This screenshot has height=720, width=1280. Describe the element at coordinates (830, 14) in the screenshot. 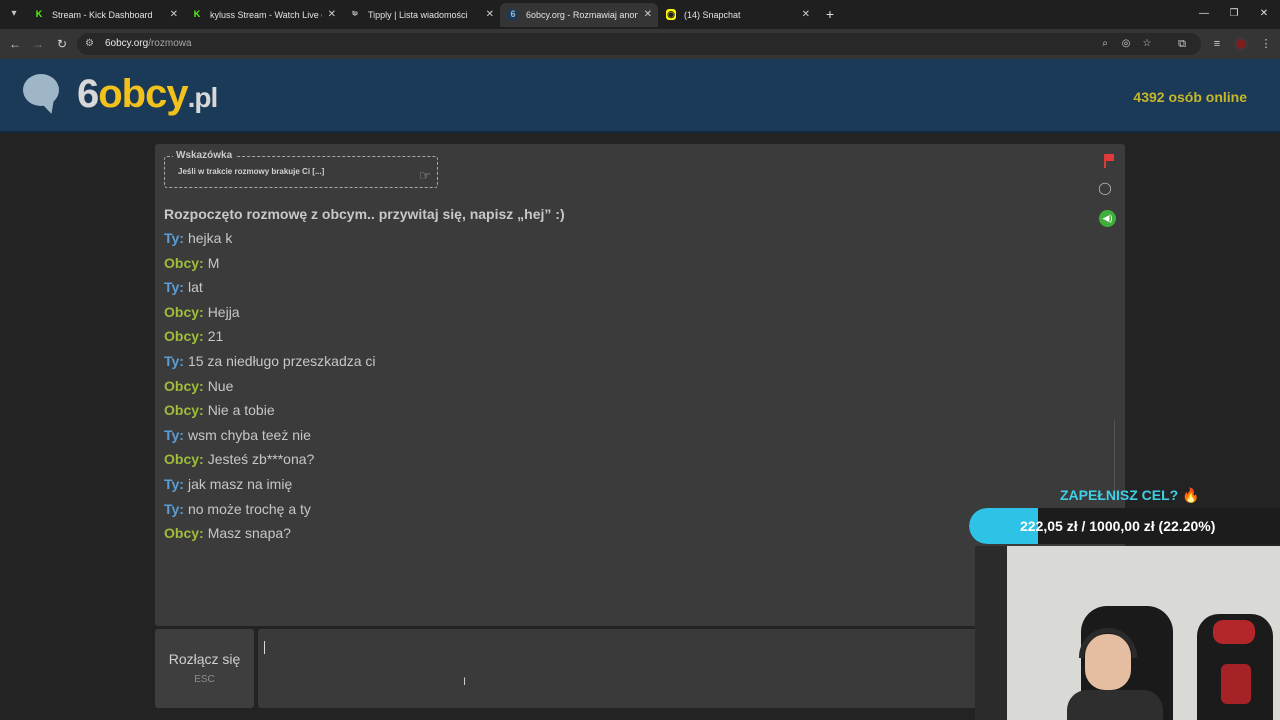

I see `new-tab-plus-icon: +` at that location.